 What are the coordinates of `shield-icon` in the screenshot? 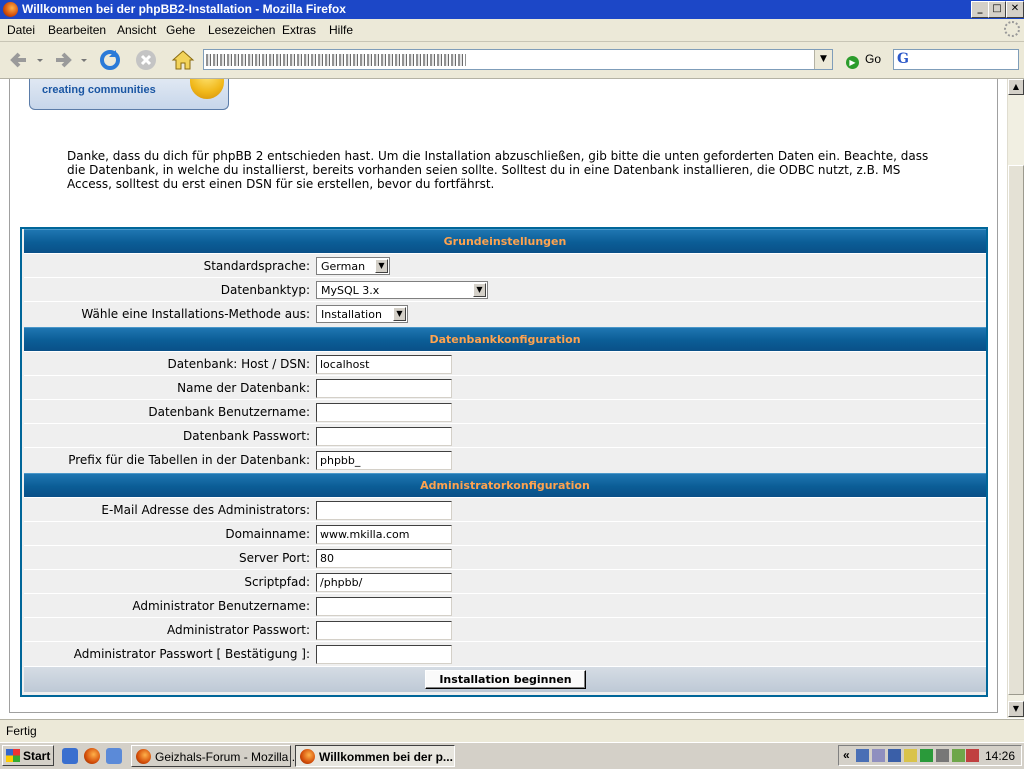 It's located at (894, 755).